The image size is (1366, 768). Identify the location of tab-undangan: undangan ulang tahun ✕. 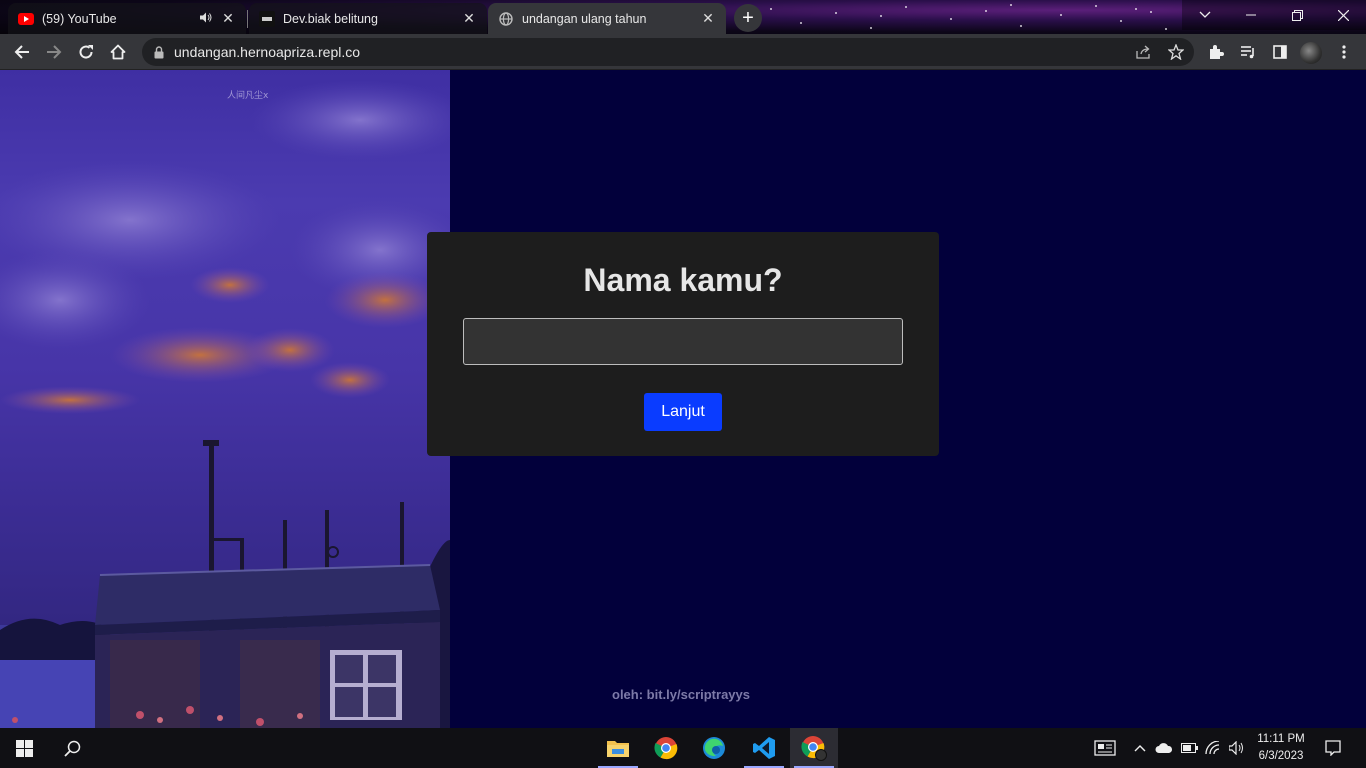
(607, 18).